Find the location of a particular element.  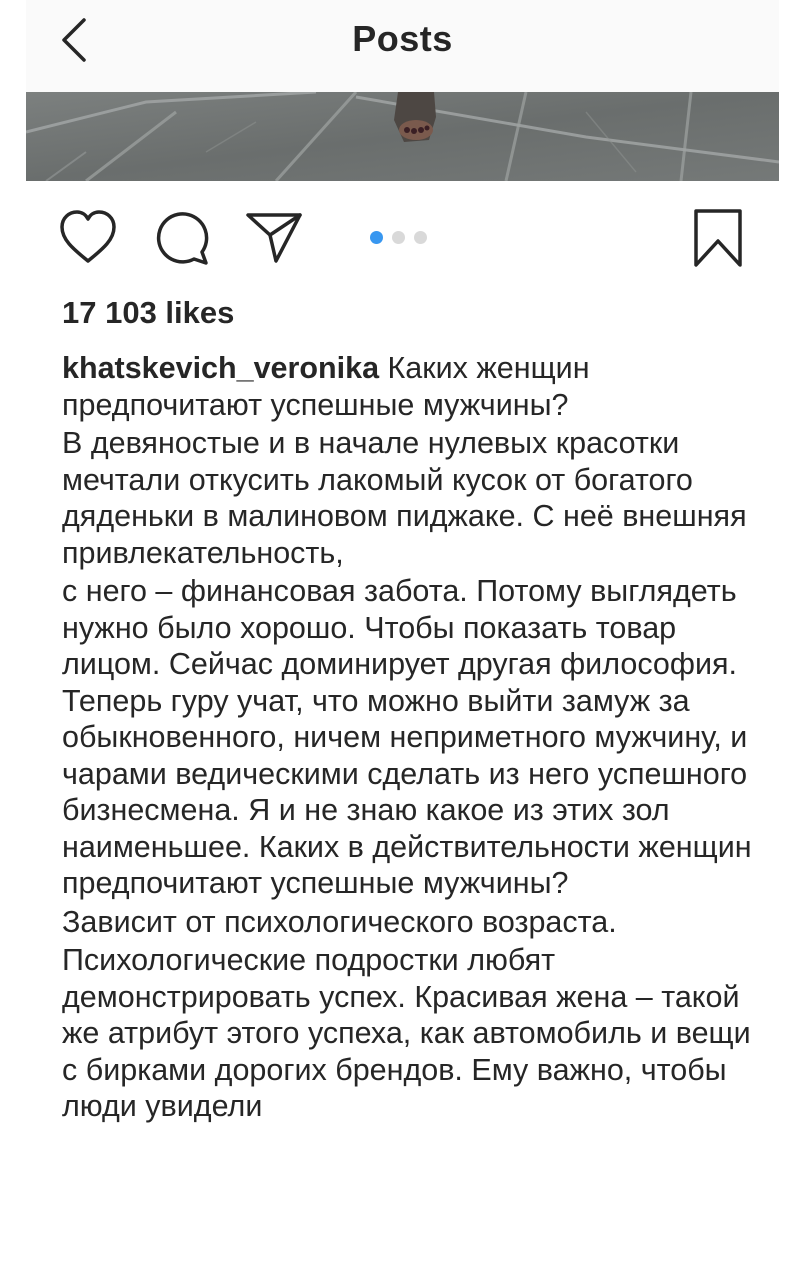

tile-floor-photo is located at coordinates (402, 136).